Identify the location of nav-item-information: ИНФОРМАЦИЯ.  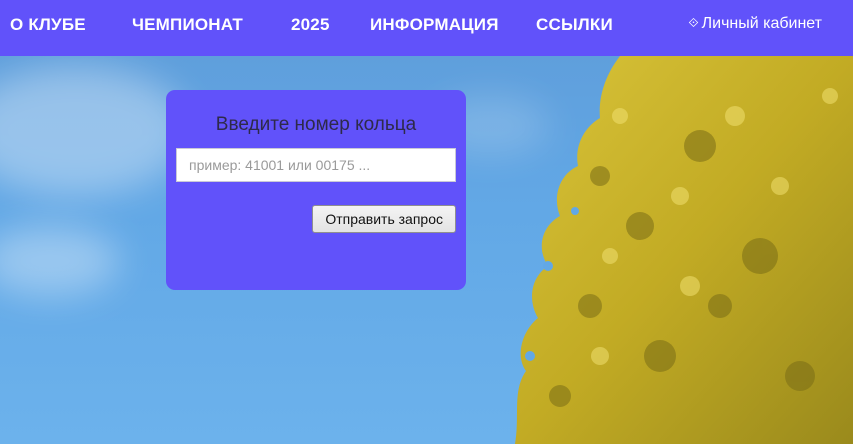
(434, 25).